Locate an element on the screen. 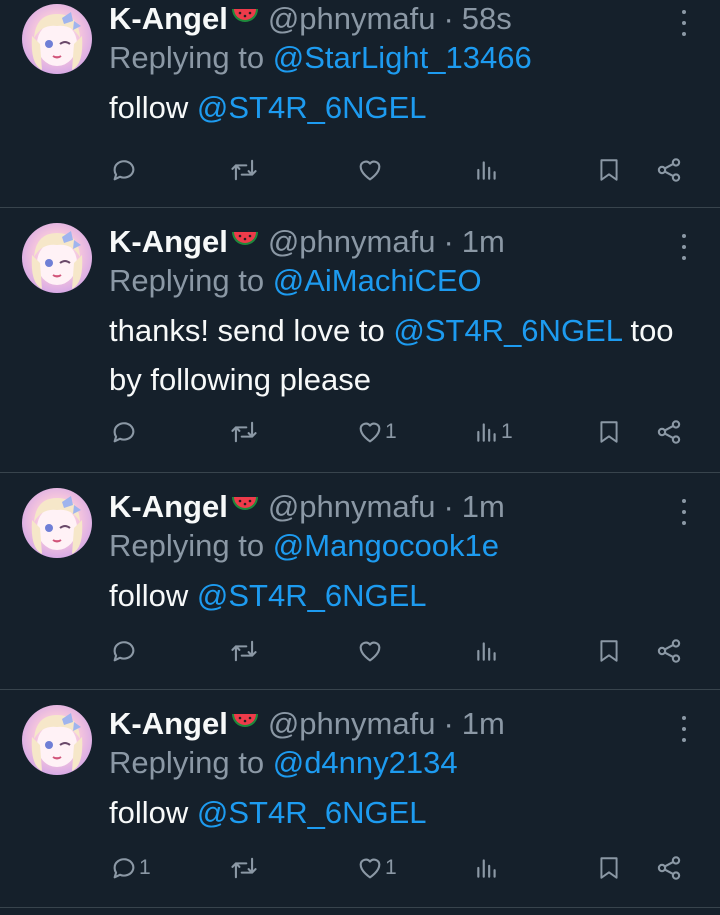  timestamp: 58s is located at coordinates (487, 19).